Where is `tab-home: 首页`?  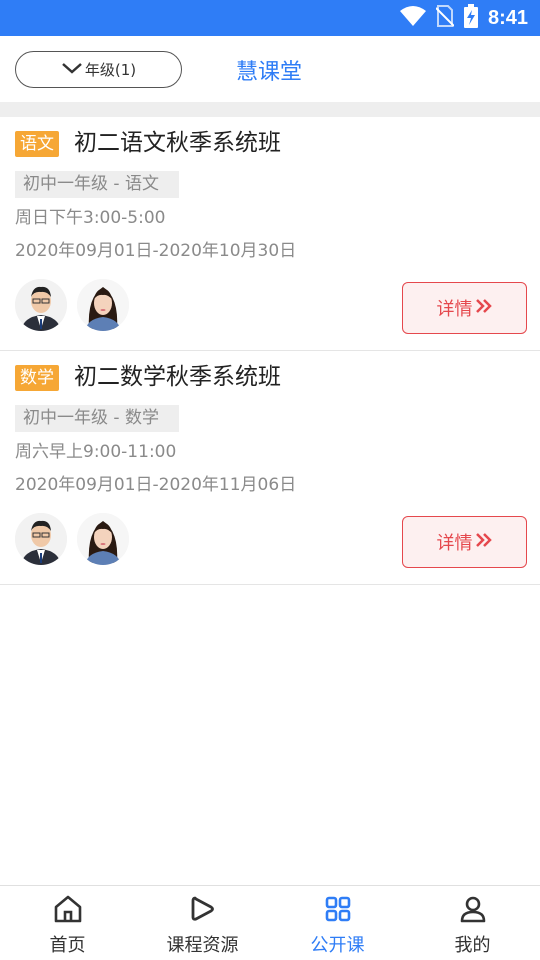
tab-home: 首页 is located at coordinates (67, 923).